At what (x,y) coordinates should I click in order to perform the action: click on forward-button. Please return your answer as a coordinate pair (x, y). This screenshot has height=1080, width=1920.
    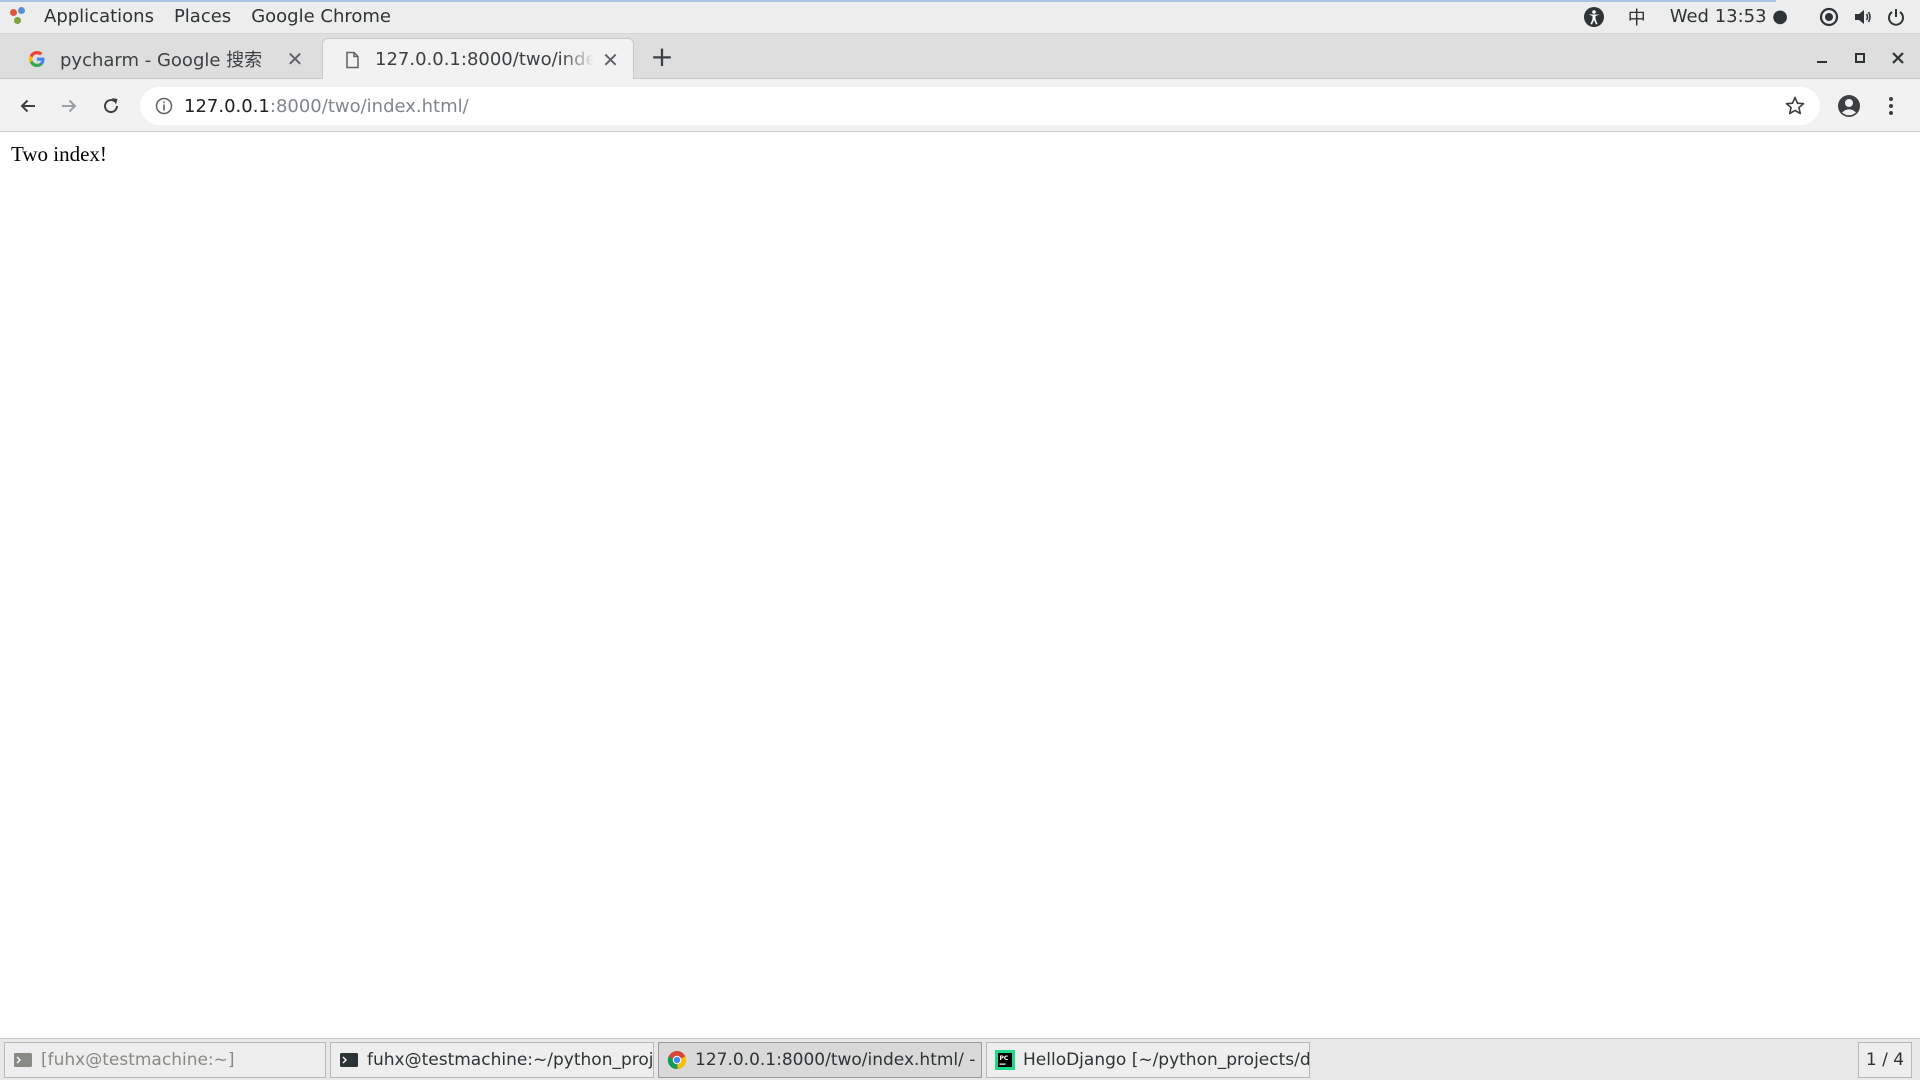
    Looking at the image, I should click on (69, 106).